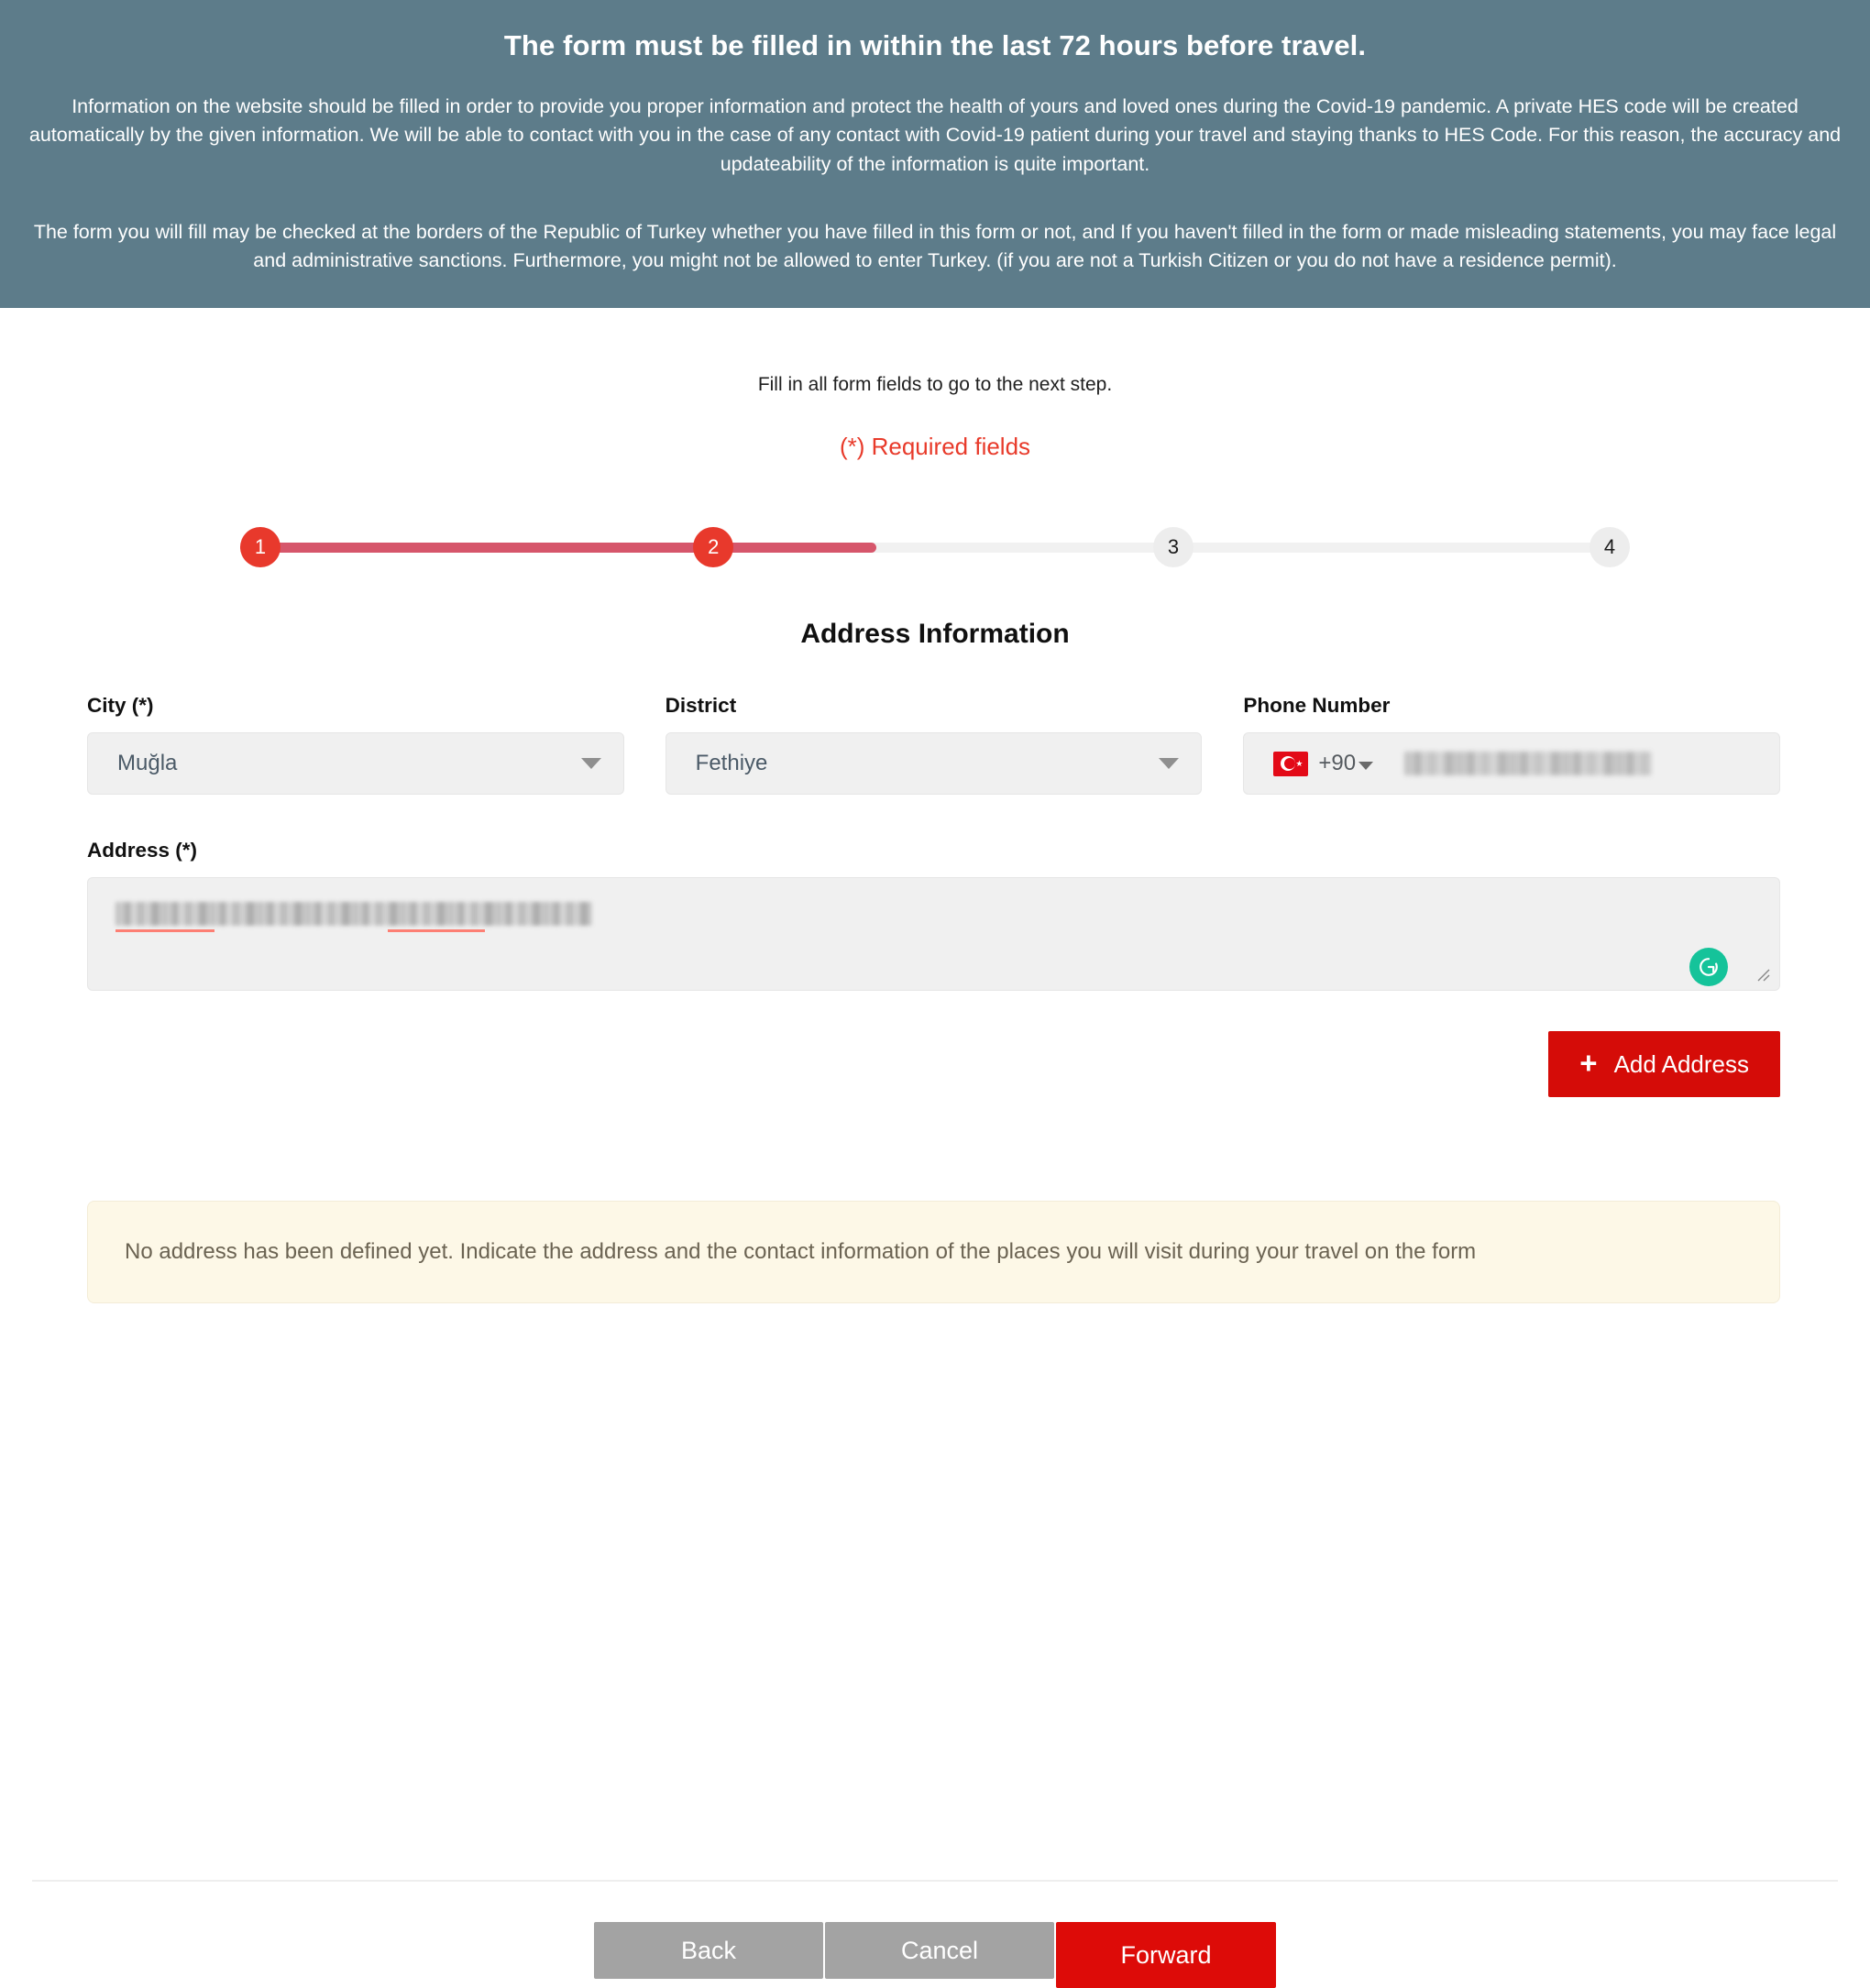 The height and width of the screenshot is (1988, 1870). What do you see at coordinates (708, 1950) in the screenshot?
I see `back-button: Back` at bounding box center [708, 1950].